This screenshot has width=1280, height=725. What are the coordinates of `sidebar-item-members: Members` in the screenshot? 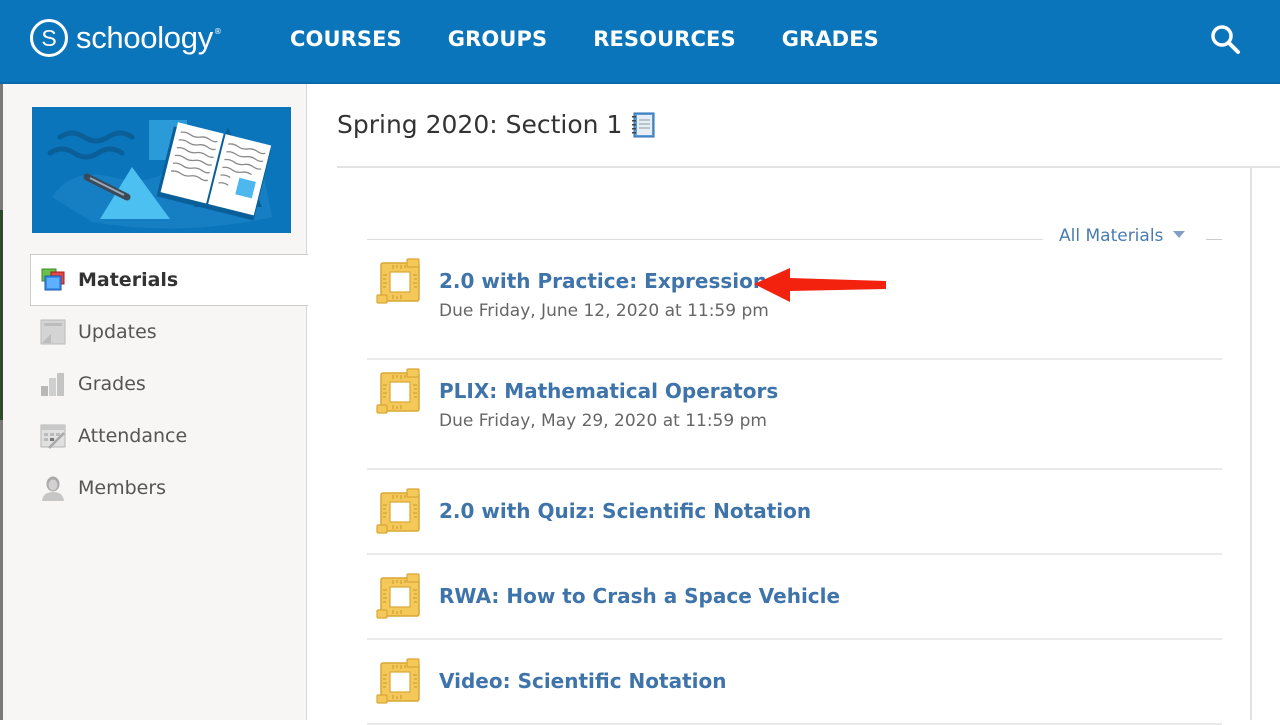 It's located at (155, 488).